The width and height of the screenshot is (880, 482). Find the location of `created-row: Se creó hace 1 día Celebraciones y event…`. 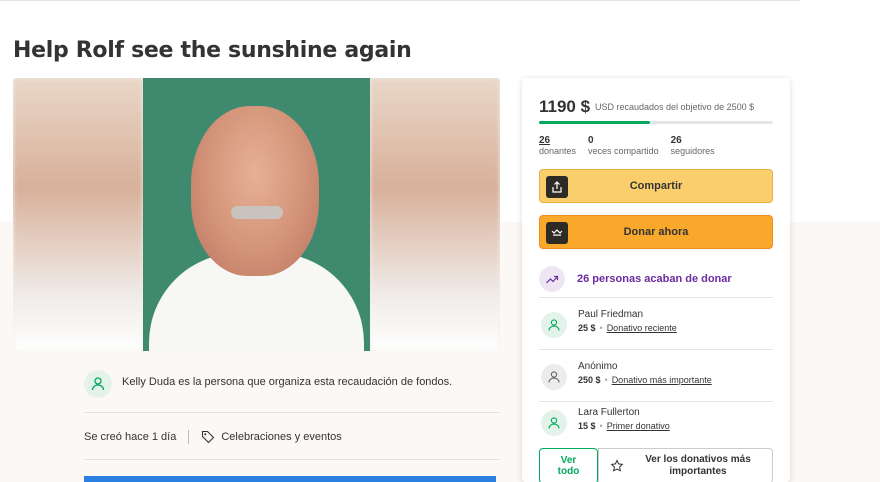

created-row: Se creó hace 1 día Celebraciones y event… is located at coordinates (213, 437).